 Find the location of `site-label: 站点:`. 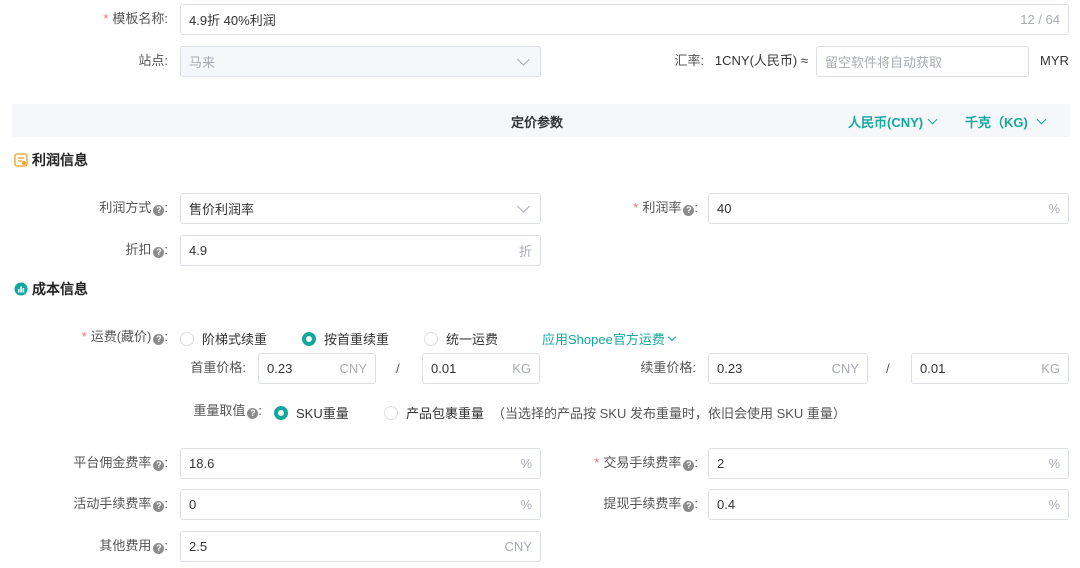

site-label: 站点: is located at coordinates (153, 60).